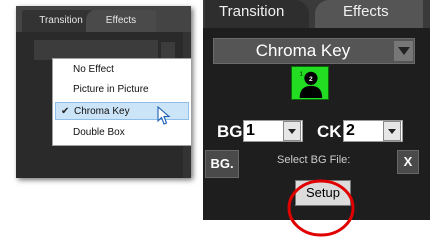 The image size is (430, 241). Describe the element at coordinates (321, 208) in the screenshot. I see `highlight-circle` at that location.